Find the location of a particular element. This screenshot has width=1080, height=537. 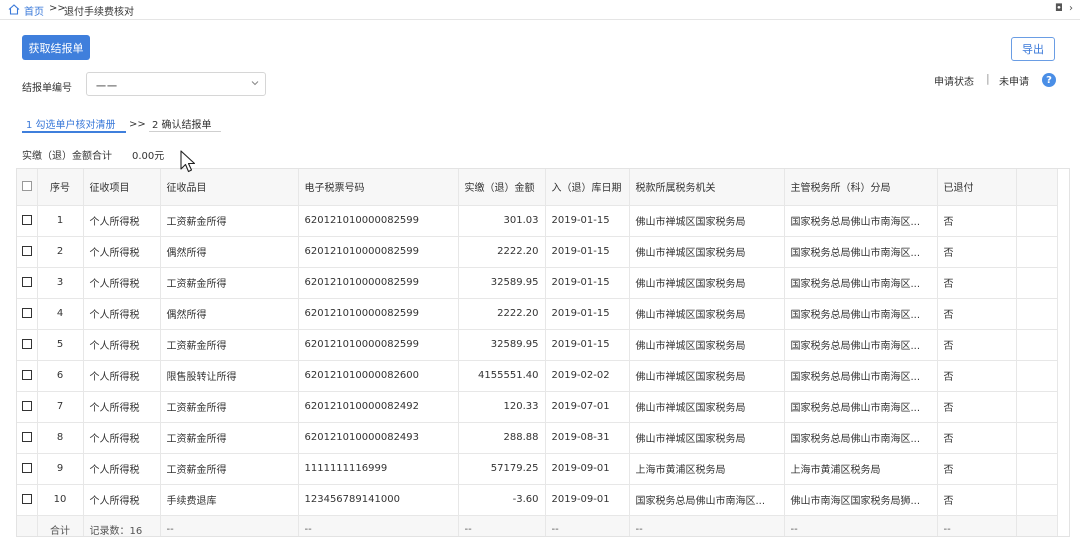

export-button: 导出 is located at coordinates (1033, 49).